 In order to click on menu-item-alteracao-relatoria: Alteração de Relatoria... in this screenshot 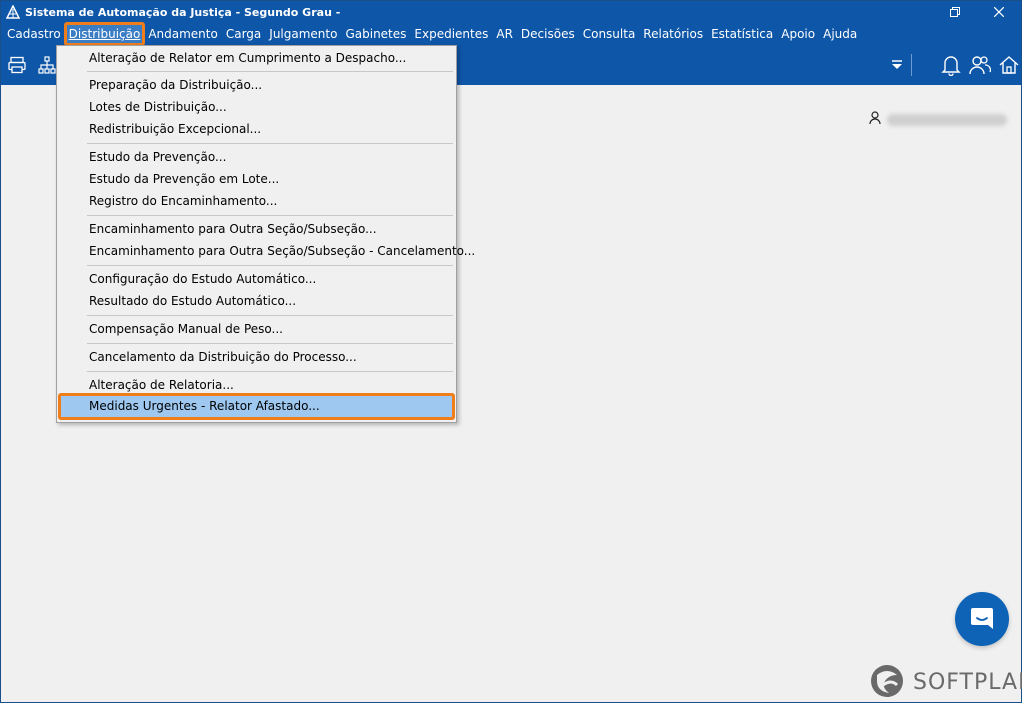, I will do `click(256, 385)`.